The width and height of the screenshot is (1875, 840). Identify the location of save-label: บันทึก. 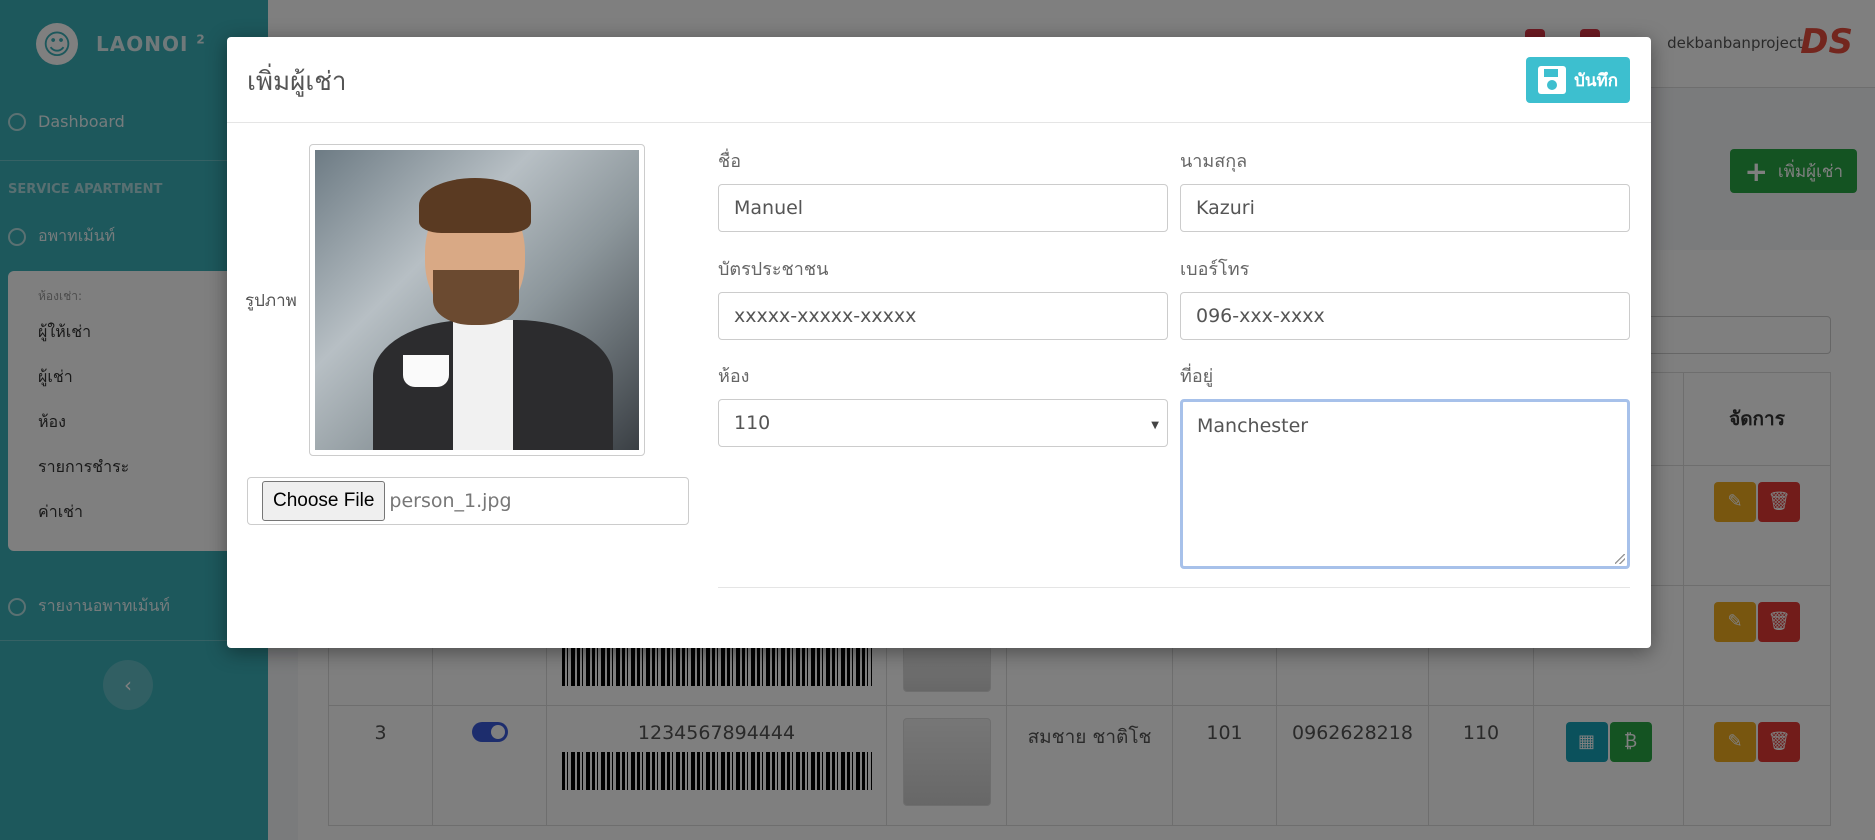
(1596, 80).